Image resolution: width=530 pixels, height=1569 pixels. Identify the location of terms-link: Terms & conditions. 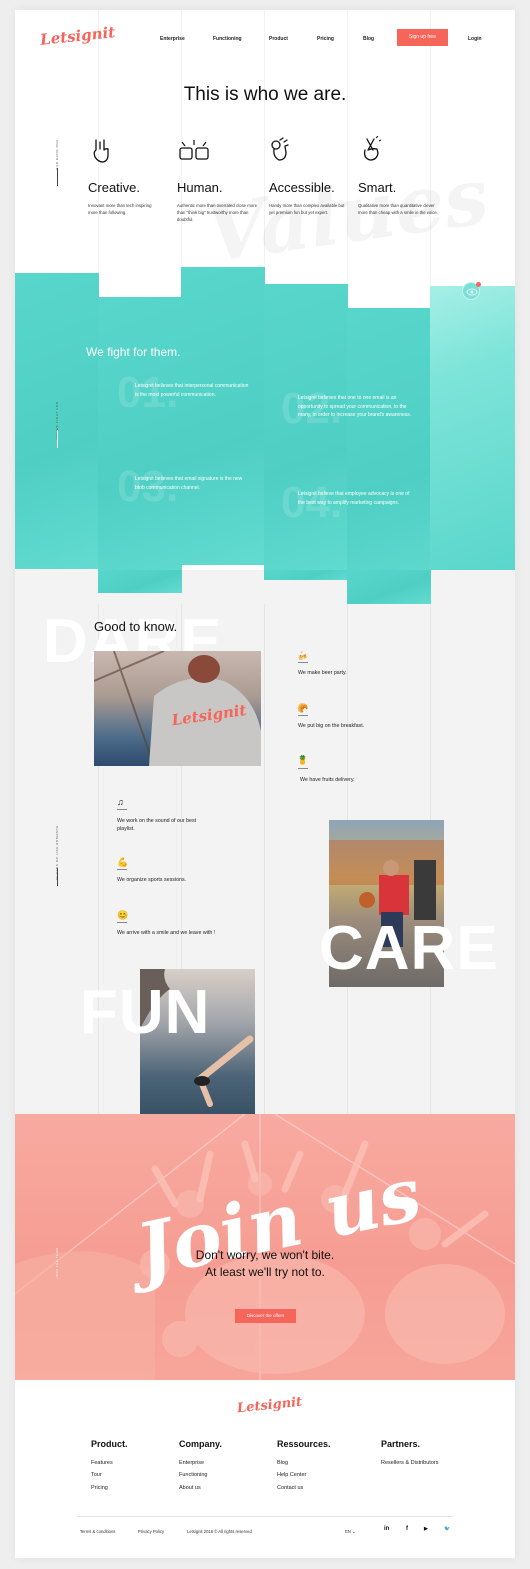
(97, 1531).